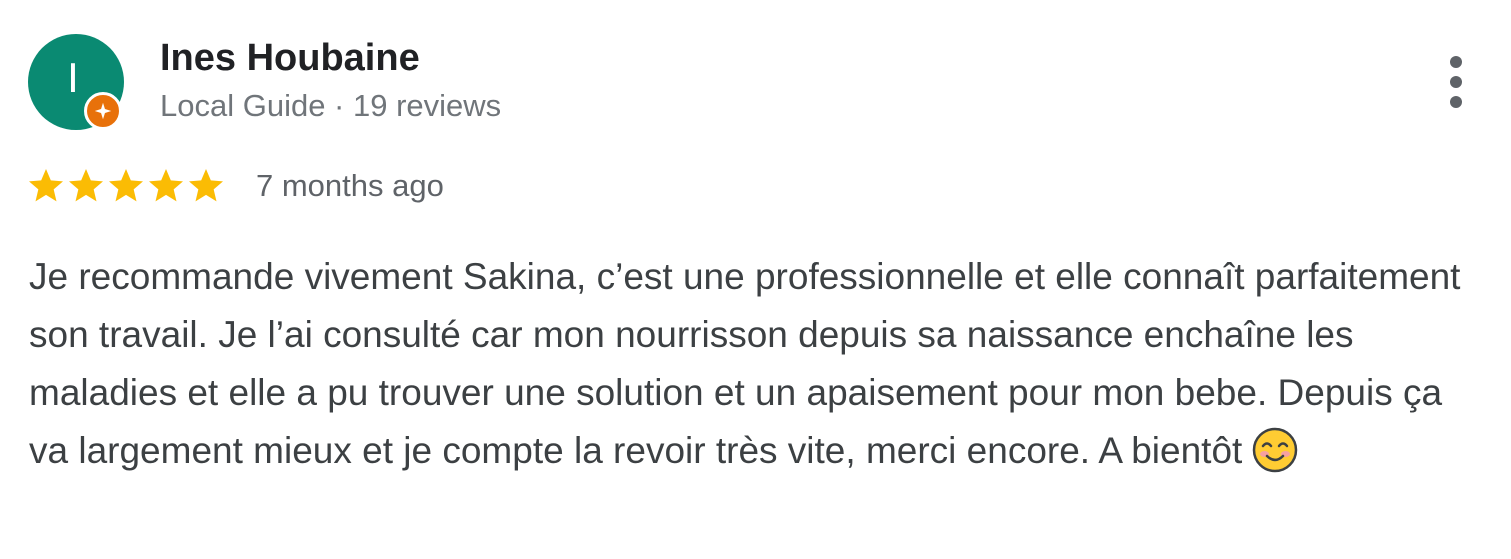 The width and height of the screenshot is (1511, 559). Describe the element at coordinates (103, 111) in the screenshot. I see `local-guide-badge-icon` at that location.